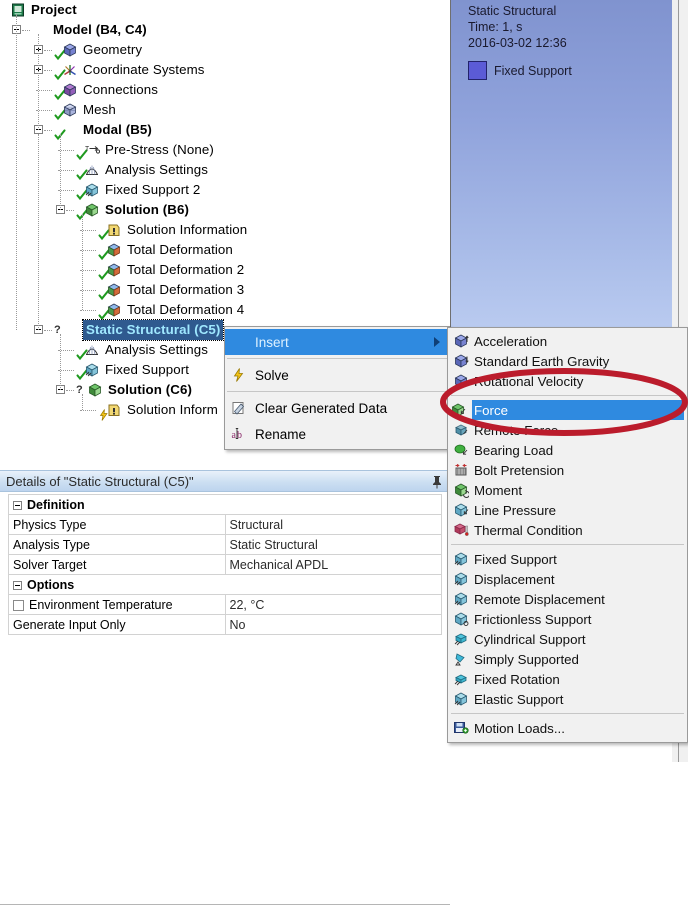 The width and height of the screenshot is (688, 905). Describe the element at coordinates (512, 11) in the screenshot. I see `viewport-legend-title: Static Structural` at that location.